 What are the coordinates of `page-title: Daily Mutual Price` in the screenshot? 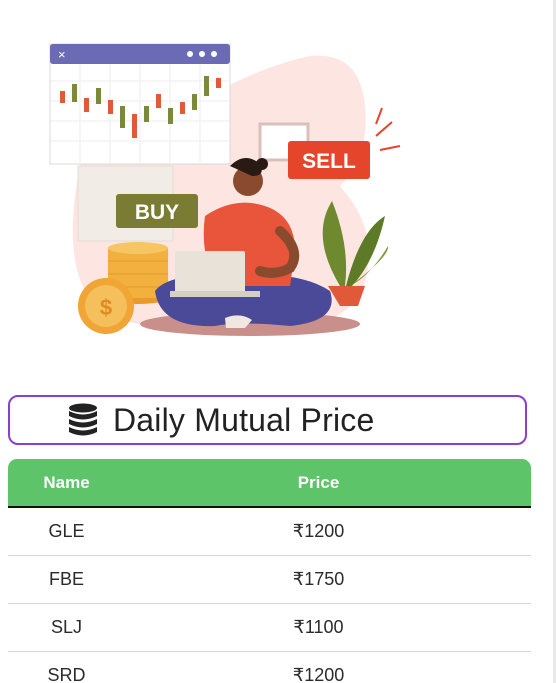 It's located at (244, 419).